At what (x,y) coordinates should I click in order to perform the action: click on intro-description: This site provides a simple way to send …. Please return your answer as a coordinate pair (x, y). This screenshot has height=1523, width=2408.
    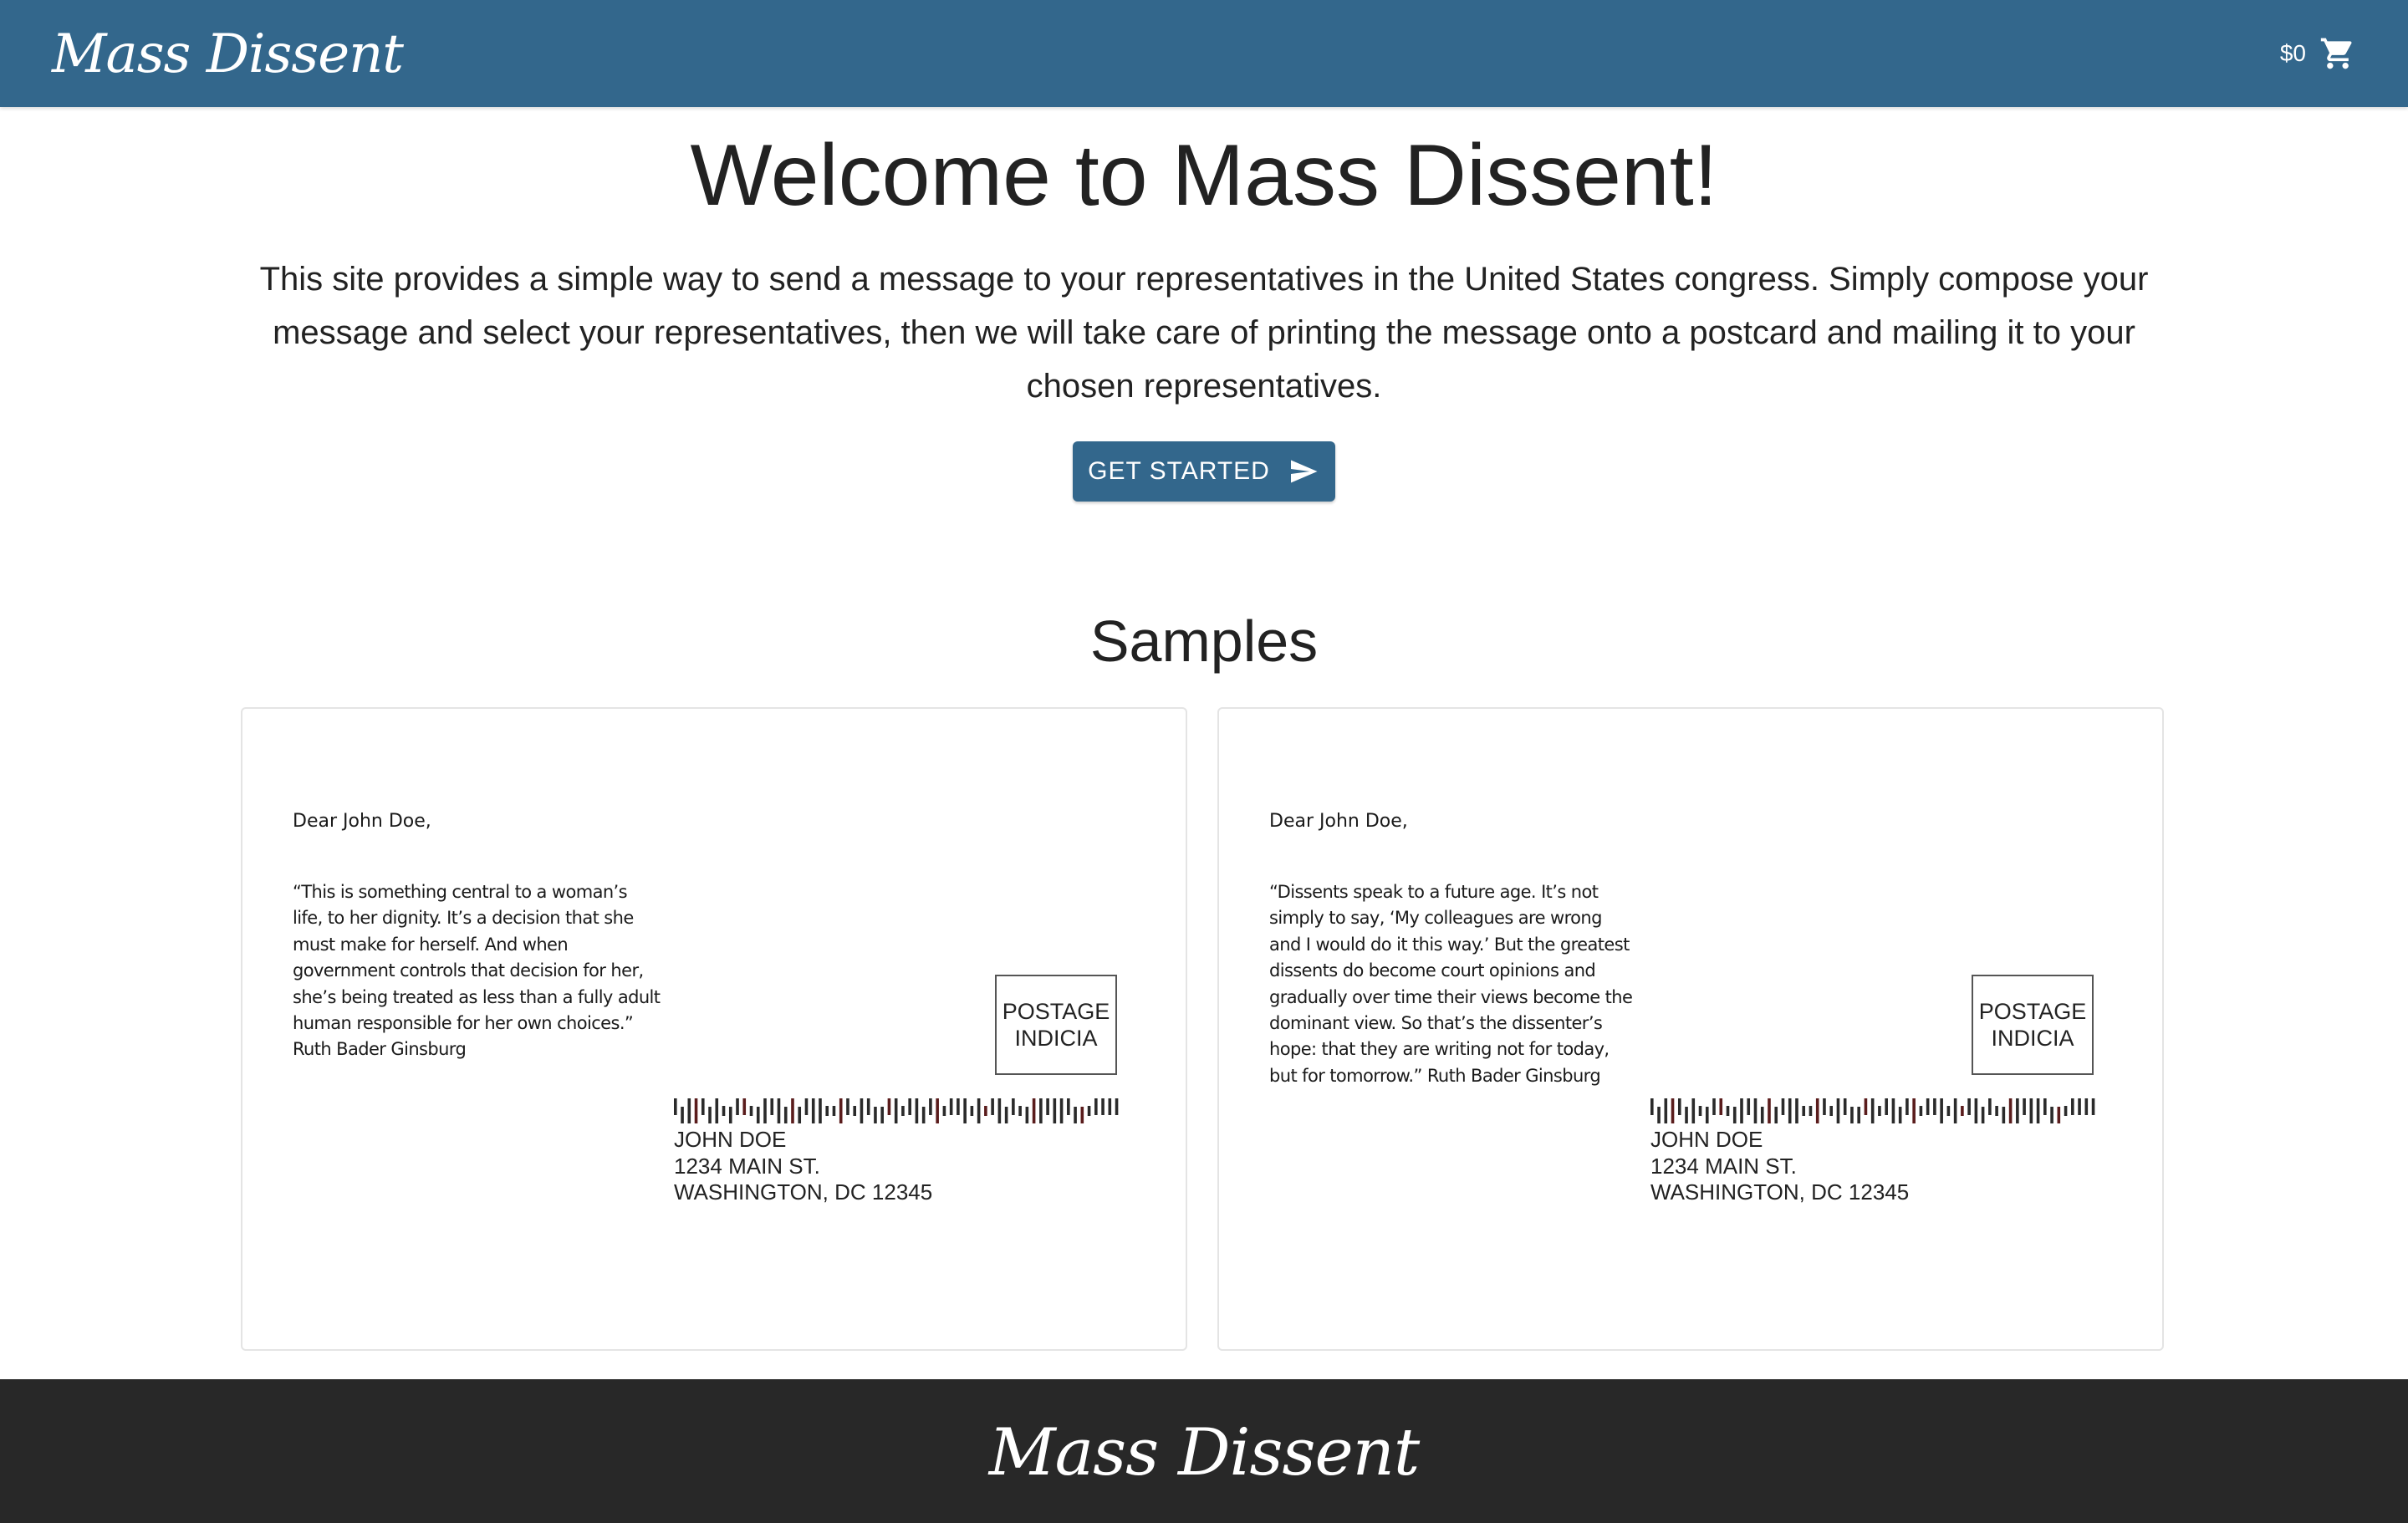
    Looking at the image, I should click on (1204, 333).